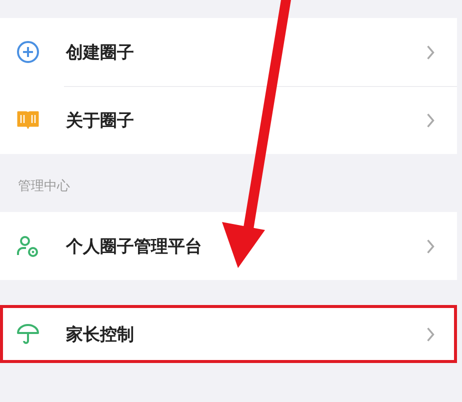 The width and height of the screenshot is (462, 402). Describe the element at coordinates (44, 187) in the screenshot. I see `section-heading: 管理中心` at that location.